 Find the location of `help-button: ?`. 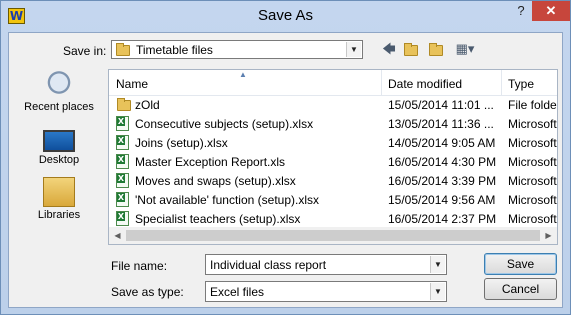

help-button: ? is located at coordinates (521, 11).